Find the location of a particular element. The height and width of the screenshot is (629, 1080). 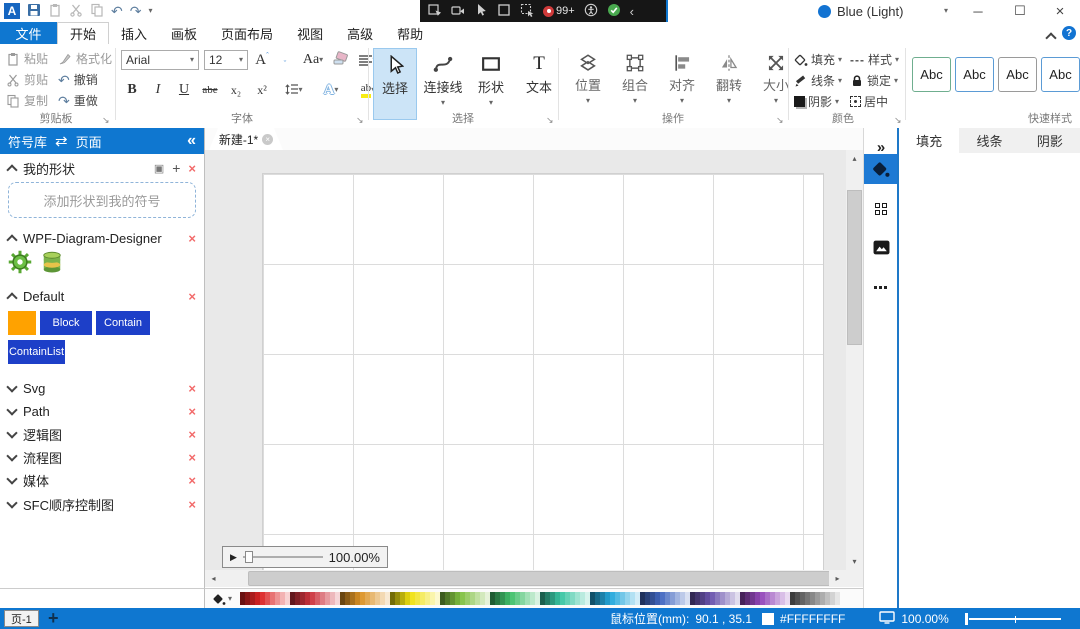

font-size-select: 12 ▾ is located at coordinates (226, 60).